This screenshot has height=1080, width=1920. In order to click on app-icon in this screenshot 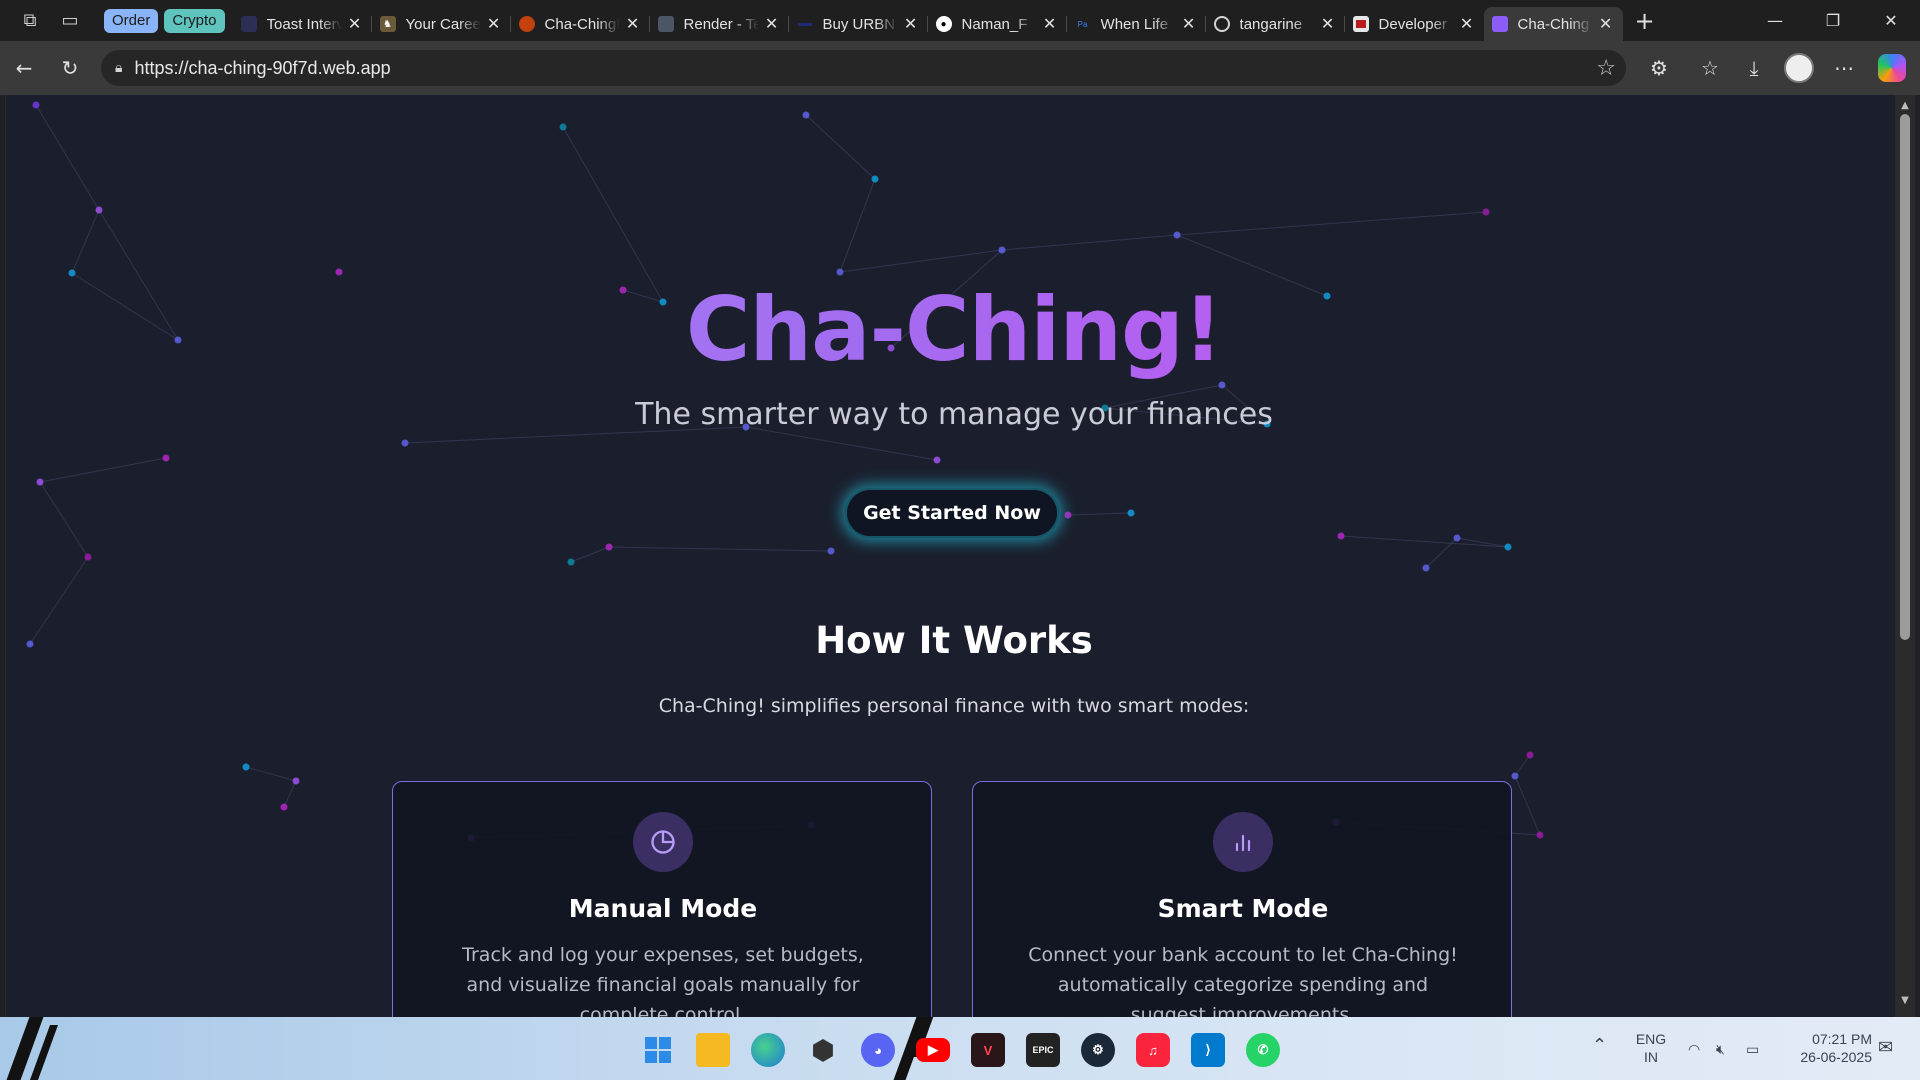, I will do `click(1499, 24)`.